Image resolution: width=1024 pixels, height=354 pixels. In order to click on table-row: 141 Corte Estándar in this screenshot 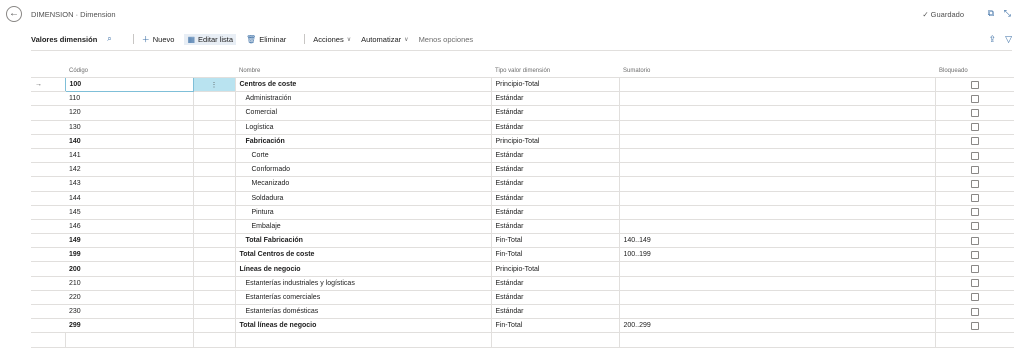, I will do `click(522, 156)`.